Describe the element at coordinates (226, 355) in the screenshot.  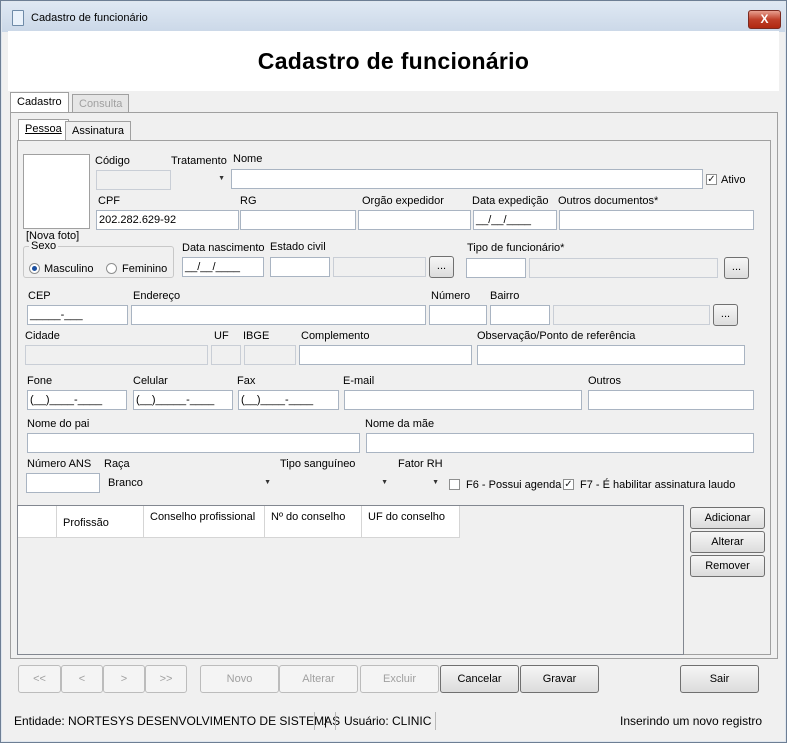
I see `uf-field` at that location.